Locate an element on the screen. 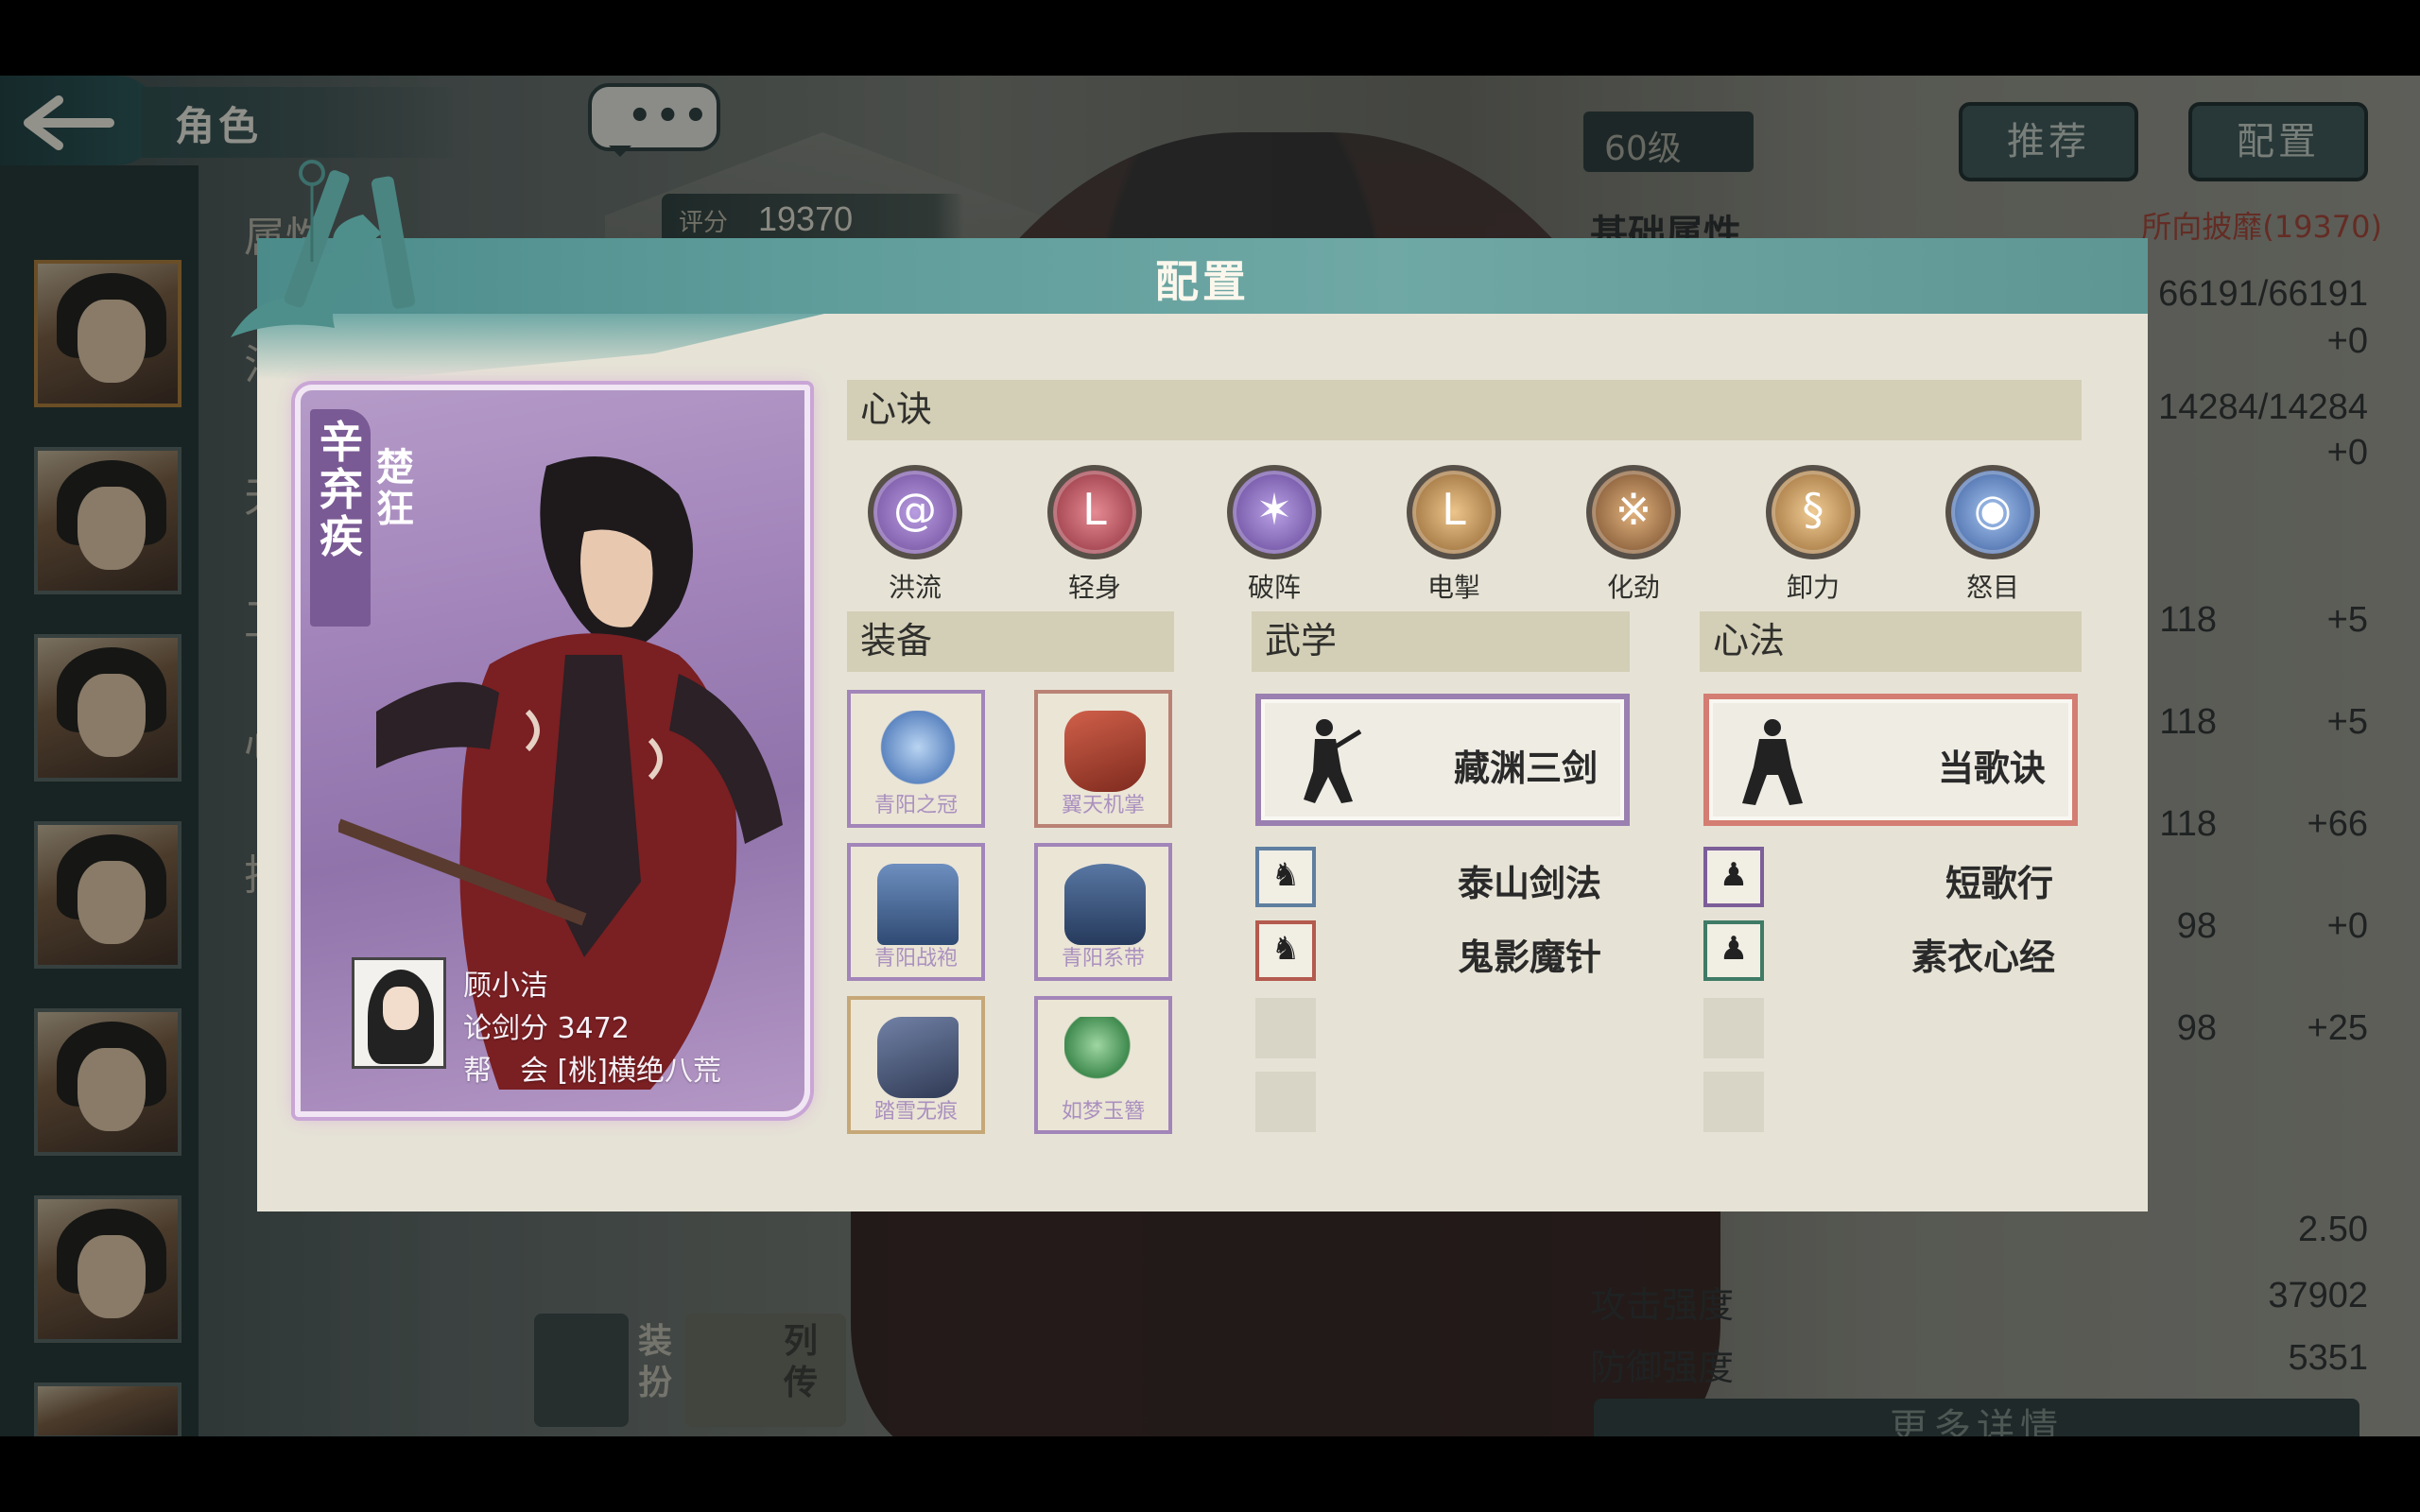  skill-dianche: L 电掣 is located at coordinates (1454, 536).